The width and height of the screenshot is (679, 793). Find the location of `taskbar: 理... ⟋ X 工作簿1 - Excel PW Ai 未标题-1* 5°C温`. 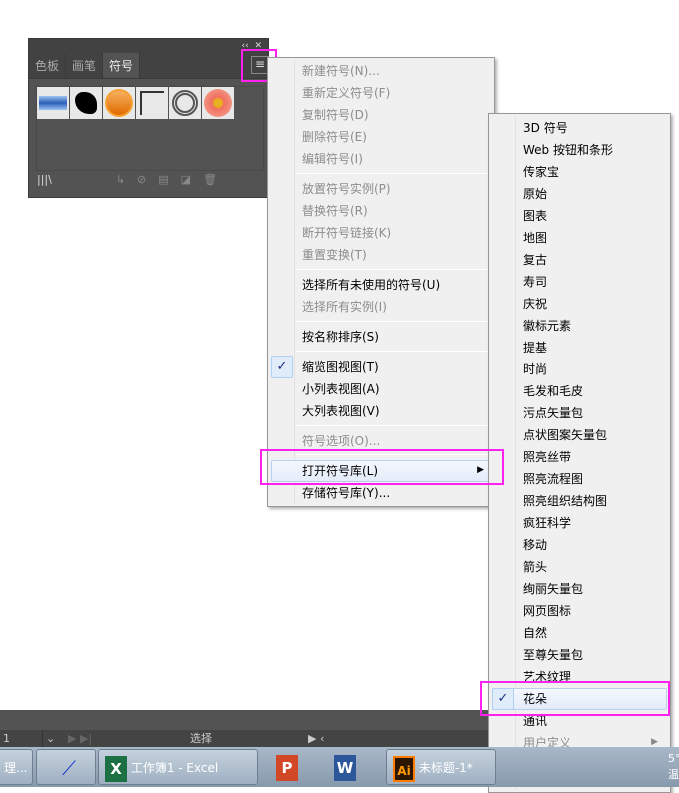

taskbar: 理... ⟋ X 工作簿1 - Excel PW Ai 未标题-1* 5°C温 is located at coordinates (339, 767).